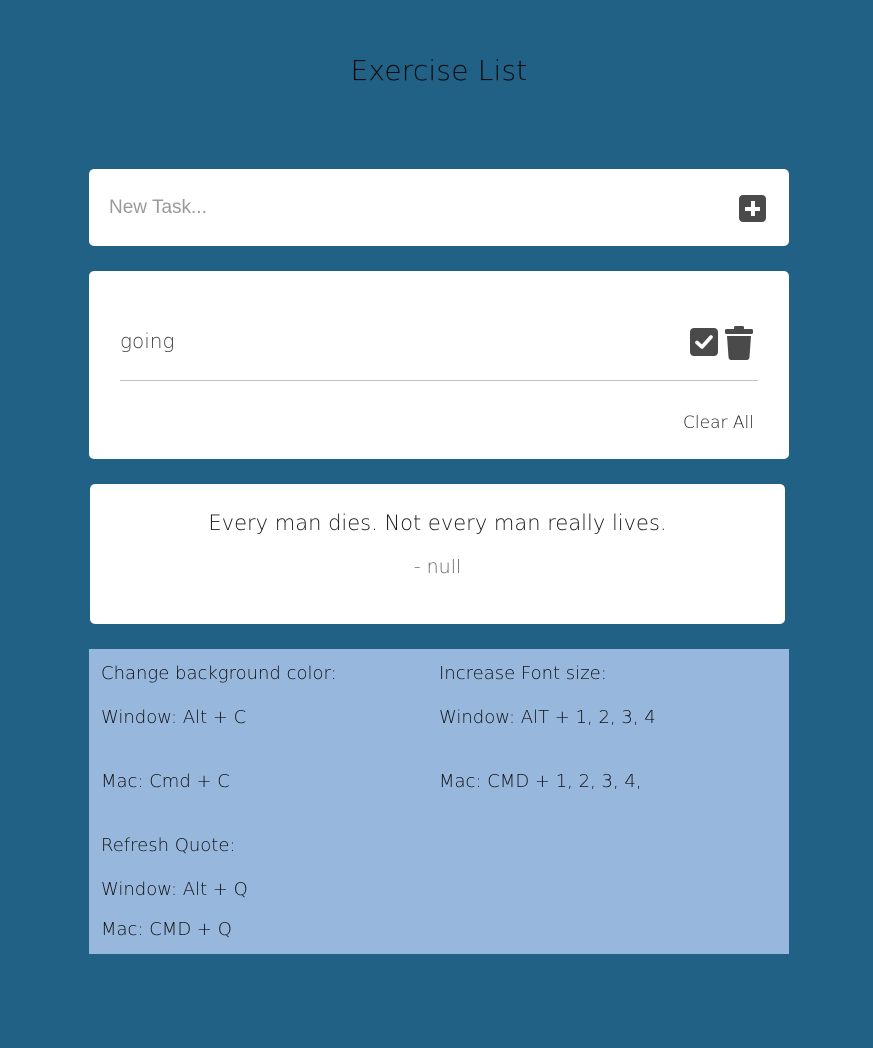 Image resolution: width=873 pixels, height=1048 pixels. What do you see at coordinates (523, 673) in the screenshot?
I see `font-size-shortcut-heading: Increase Font size:` at bounding box center [523, 673].